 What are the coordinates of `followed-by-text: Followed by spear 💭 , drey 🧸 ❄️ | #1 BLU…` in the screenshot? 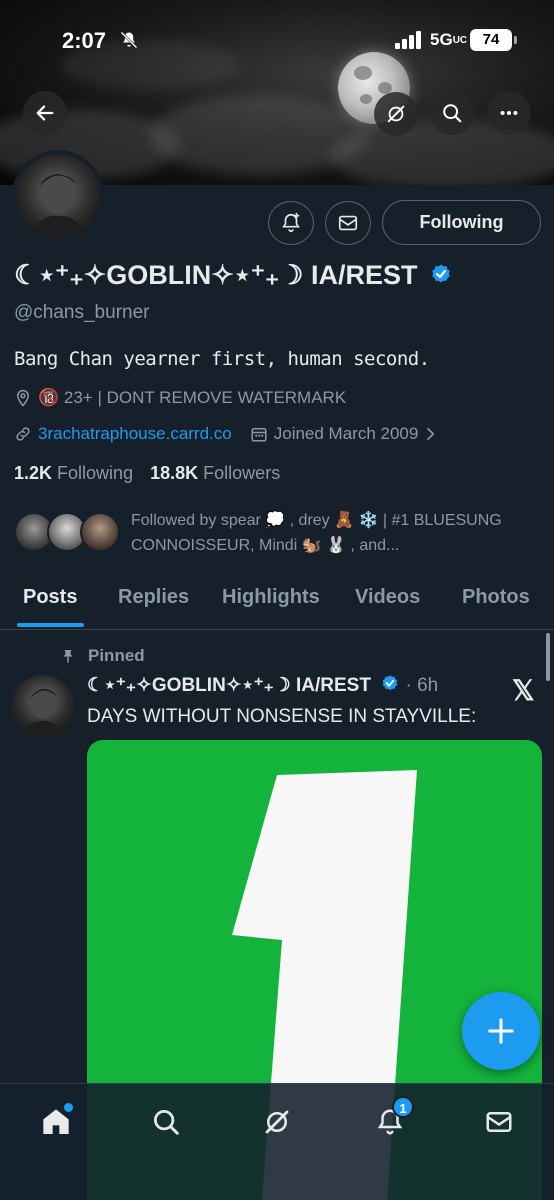 It's located at (316, 533).